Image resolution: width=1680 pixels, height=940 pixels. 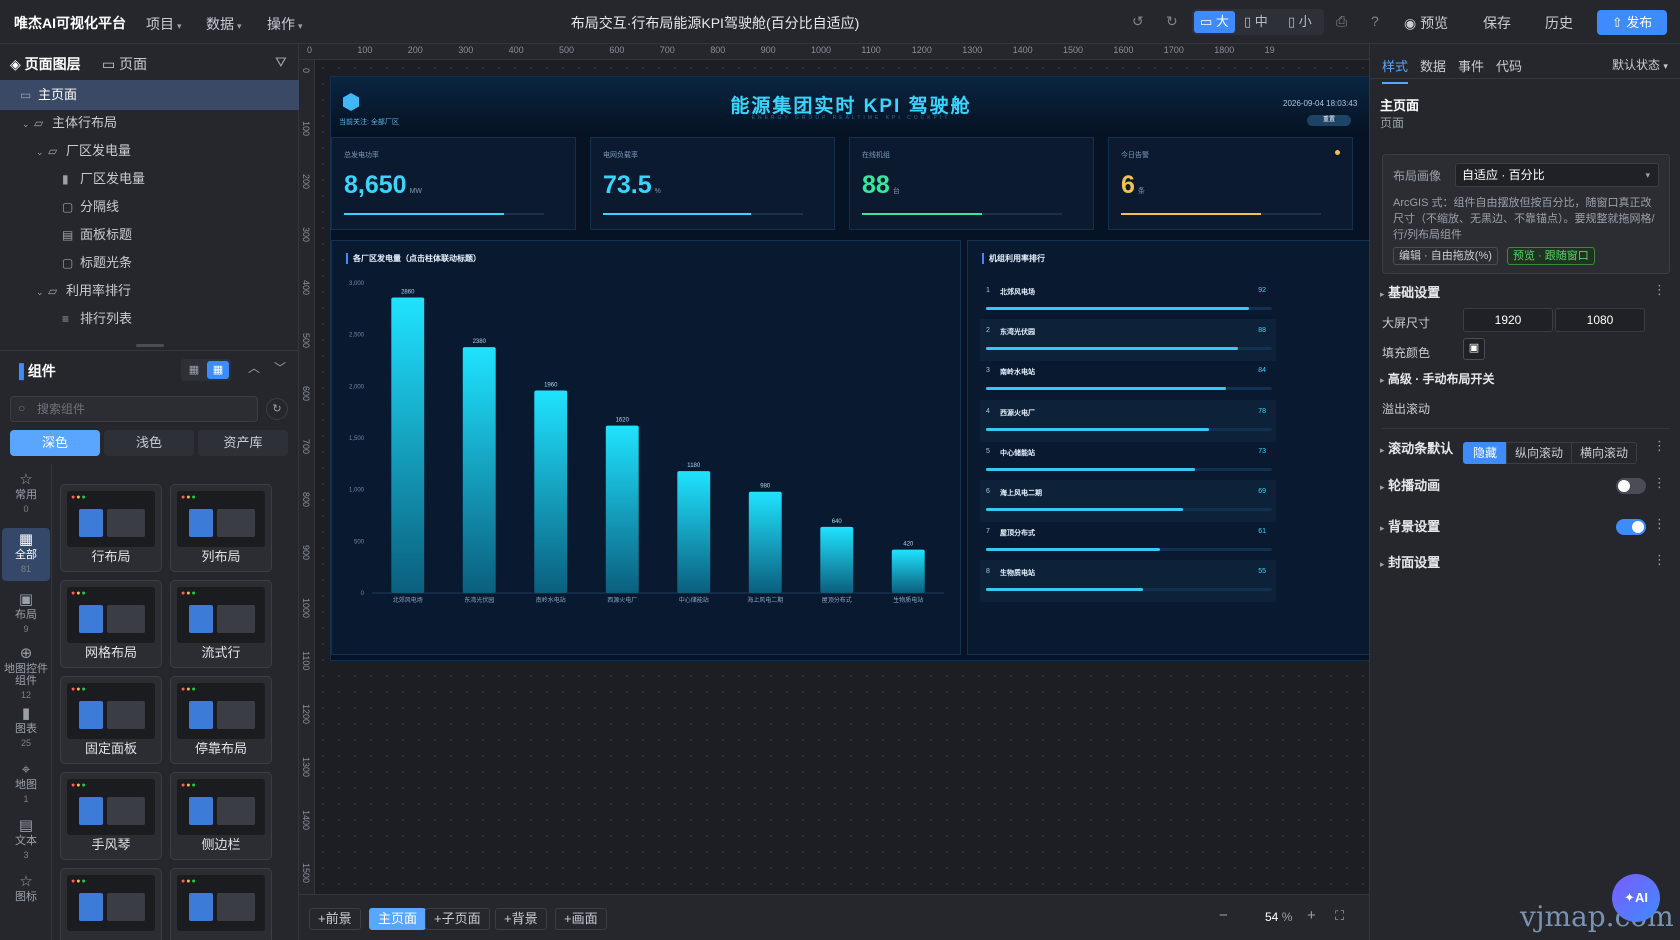 What do you see at coordinates (1525, 382) in the screenshot?
I see `section-advanced: ▸ 高级 · 手动布局开关` at bounding box center [1525, 382].